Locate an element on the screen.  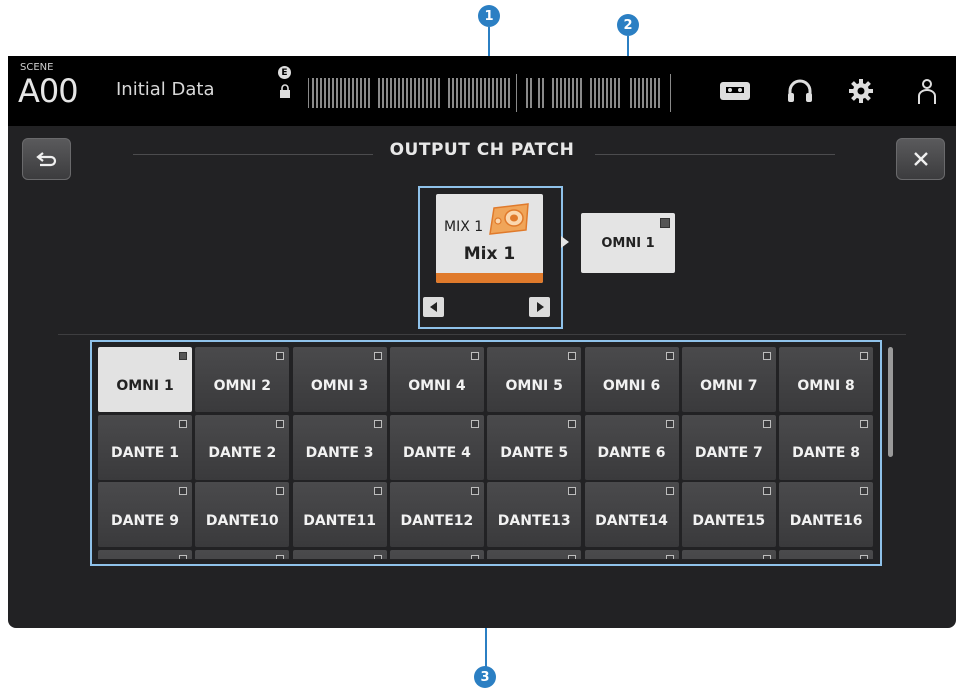
close-button is located at coordinates (920, 159).